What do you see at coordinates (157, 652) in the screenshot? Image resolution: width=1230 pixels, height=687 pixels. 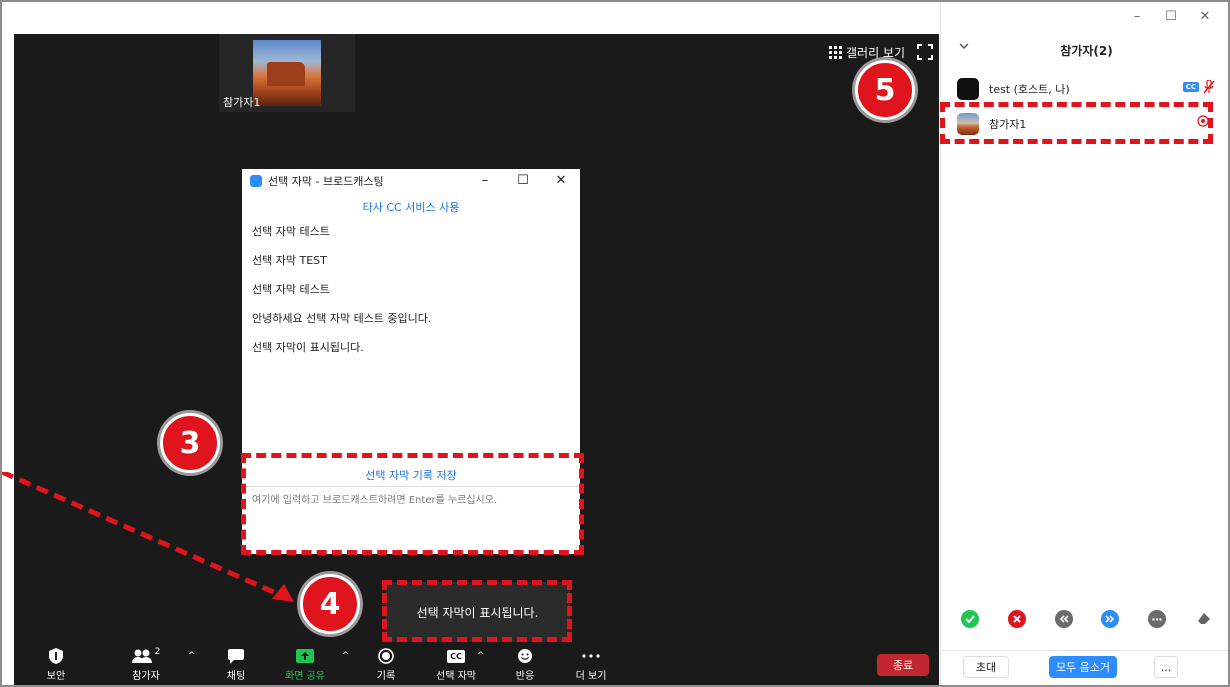 I see `participants-count: 2` at bounding box center [157, 652].